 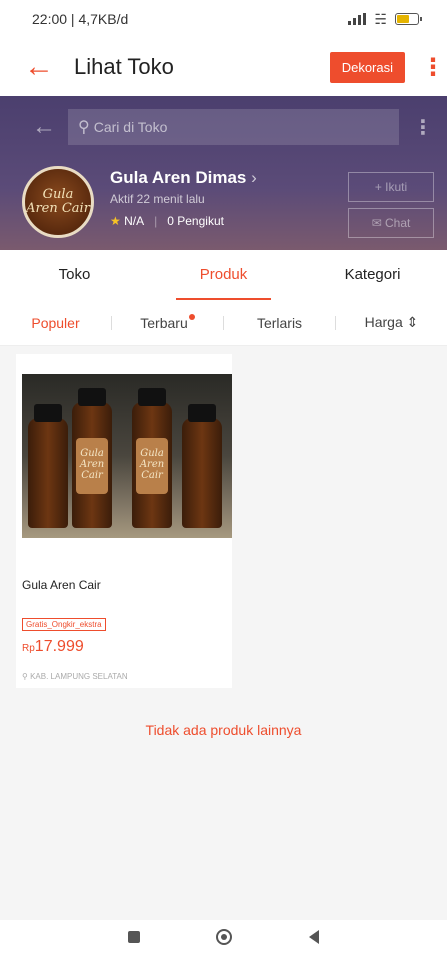 I want to click on product-price: Rp17.999, so click(x=53, y=647).